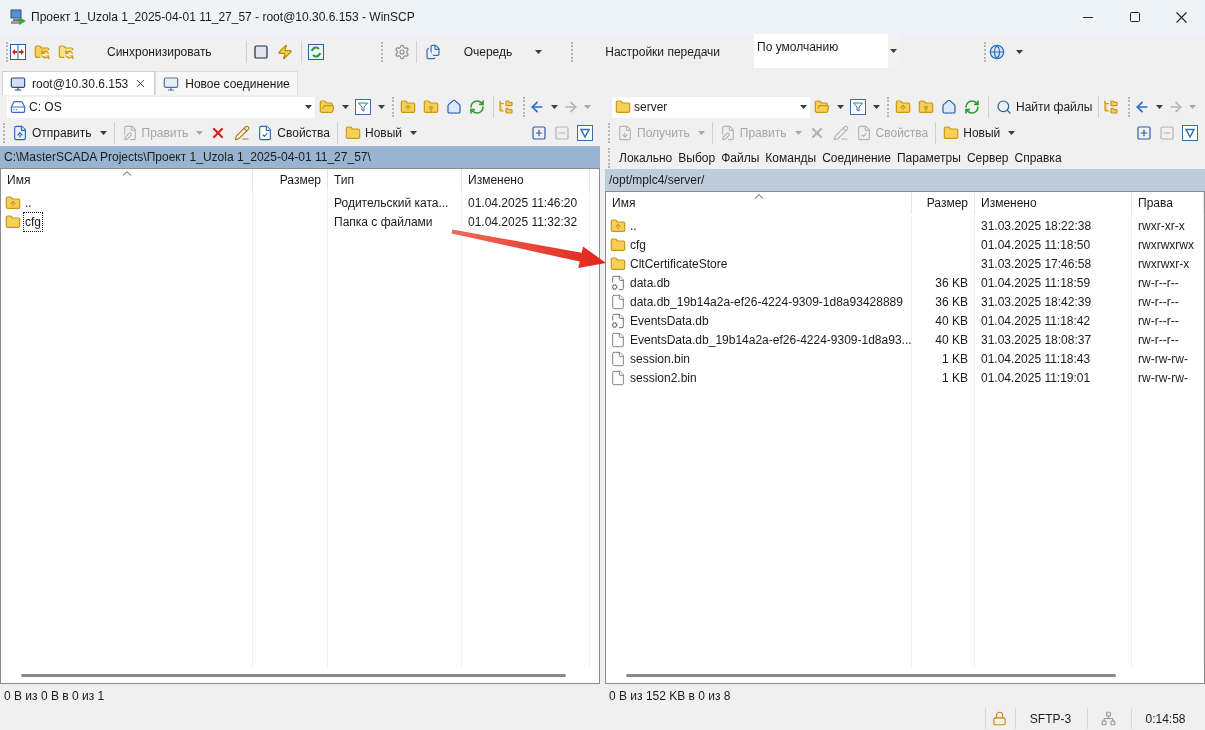 This screenshot has width=1205, height=730. Describe the element at coordinates (537, 107) in the screenshot. I see `back-icon` at that location.